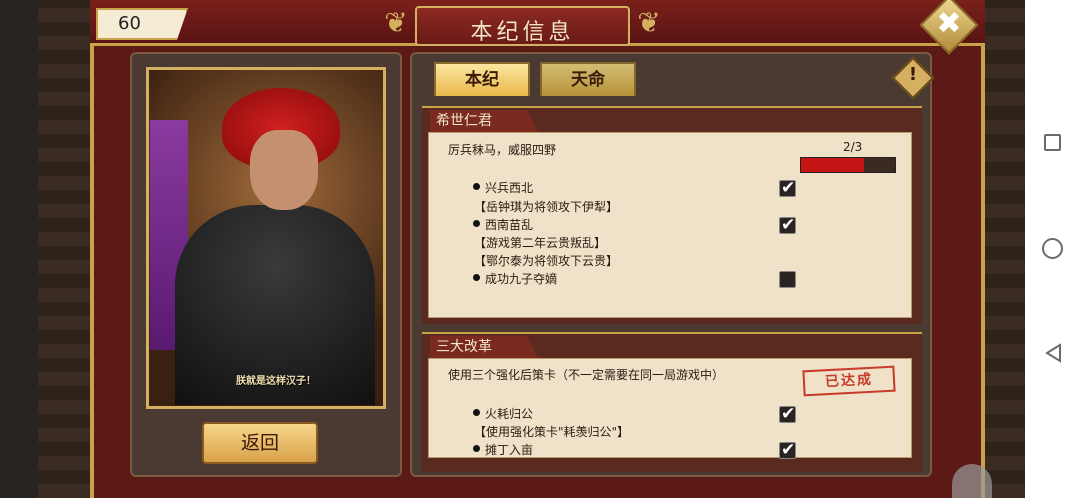 The image size is (1080, 498). What do you see at coordinates (586, 375) in the screenshot?
I see `section-2-description: 使用三个强化后策卡（不一定需要在同一局游戏中）` at bounding box center [586, 375].